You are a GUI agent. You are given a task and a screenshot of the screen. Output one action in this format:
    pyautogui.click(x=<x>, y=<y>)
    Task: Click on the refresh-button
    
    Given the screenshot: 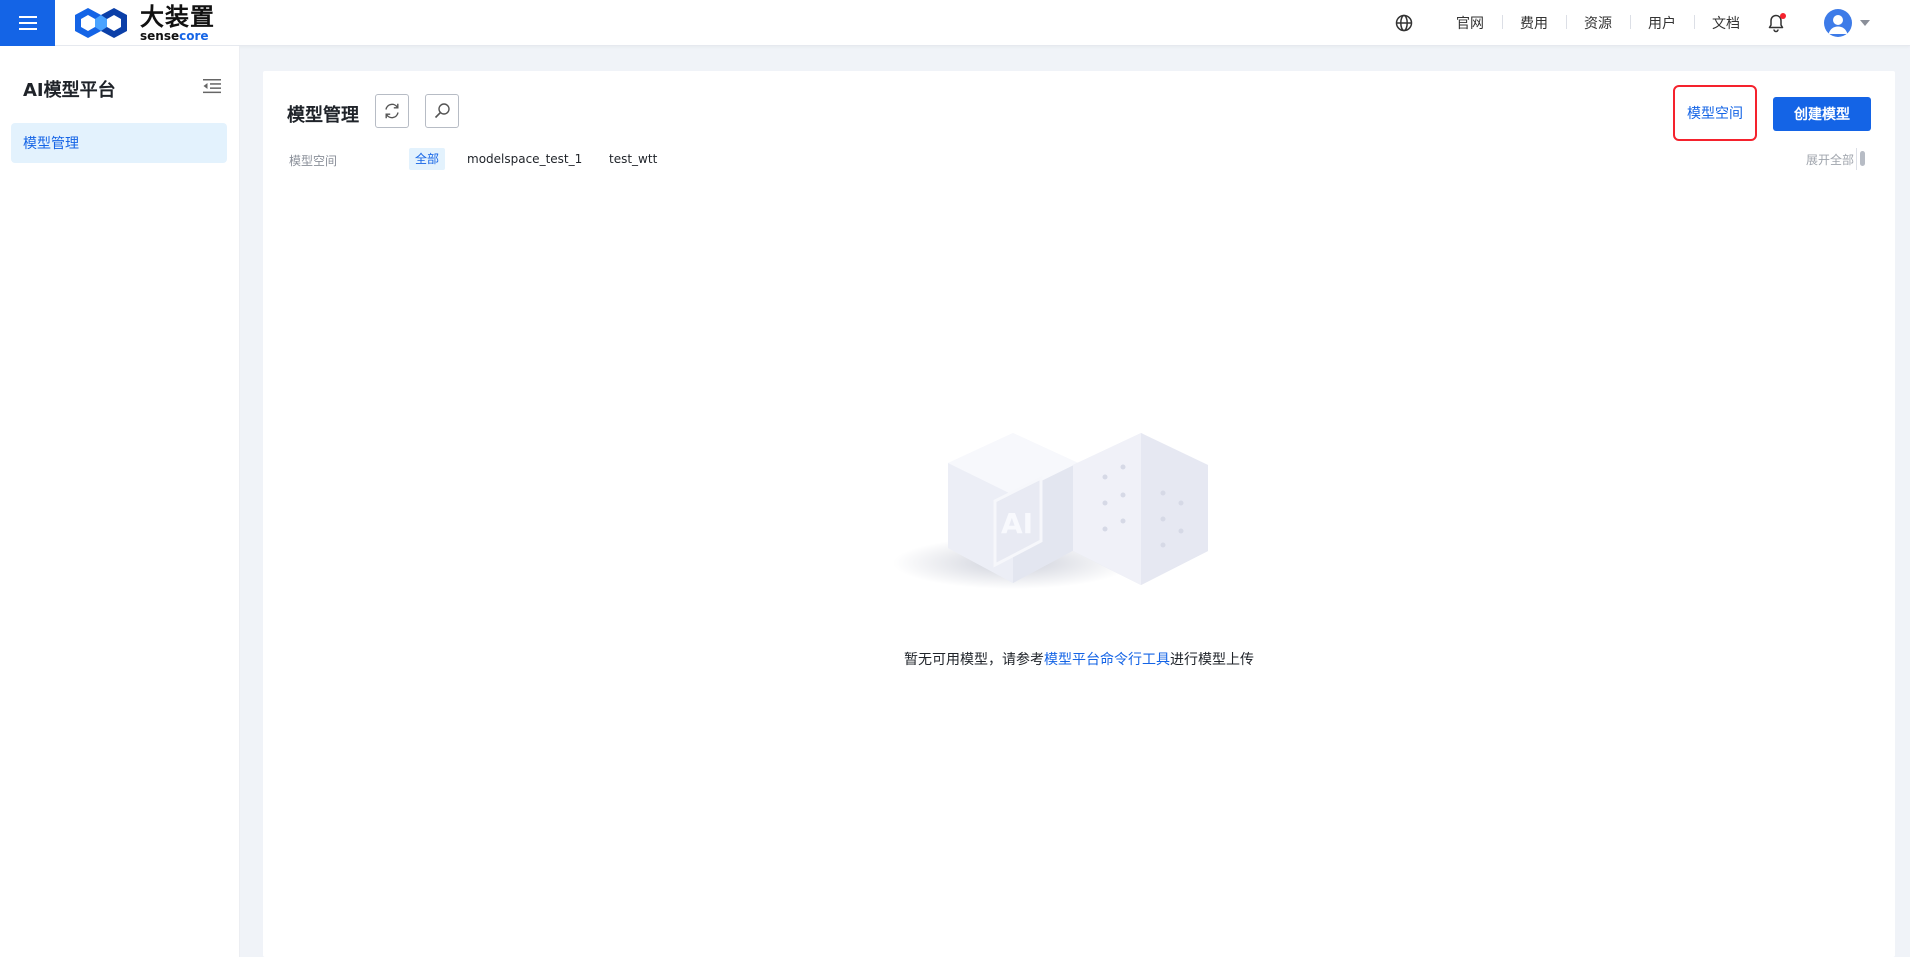 What is the action you would take?
    pyautogui.click(x=392, y=111)
    